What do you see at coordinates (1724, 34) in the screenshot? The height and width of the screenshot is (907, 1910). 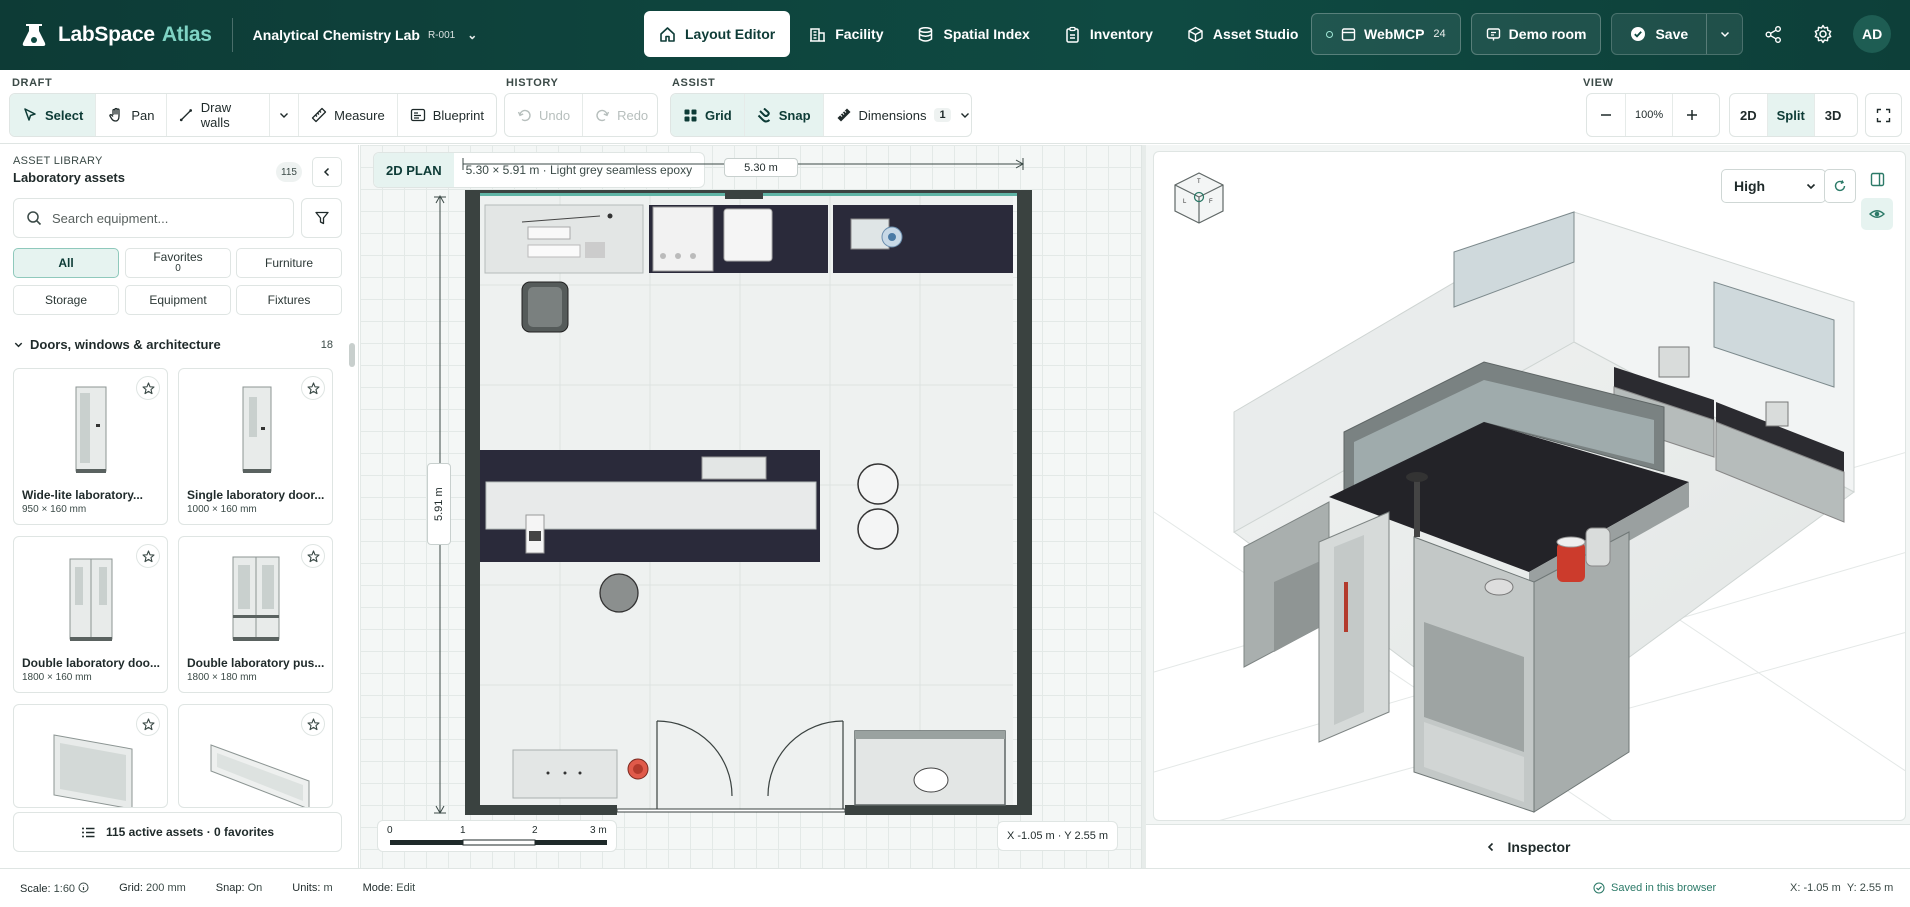 I see `save-options-button` at bounding box center [1724, 34].